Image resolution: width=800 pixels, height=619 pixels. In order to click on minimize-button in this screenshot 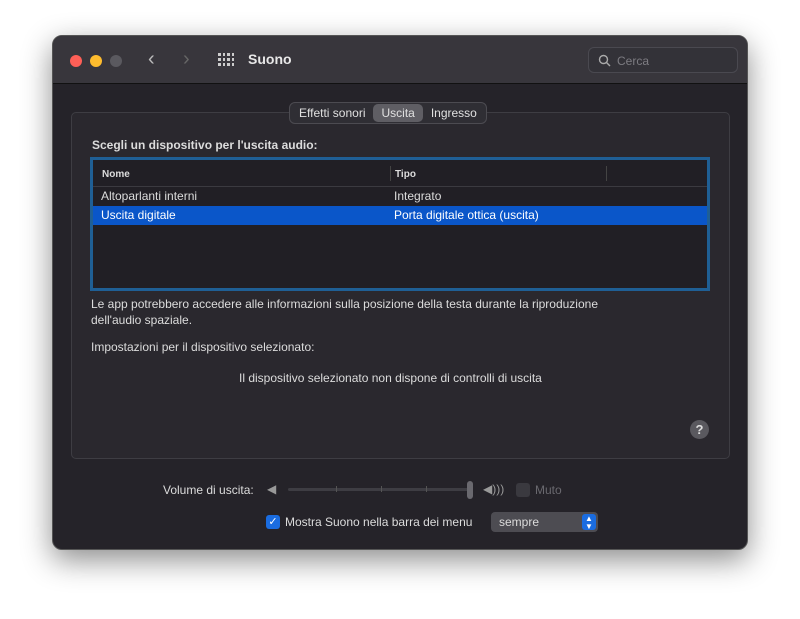, I will do `click(96, 61)`.